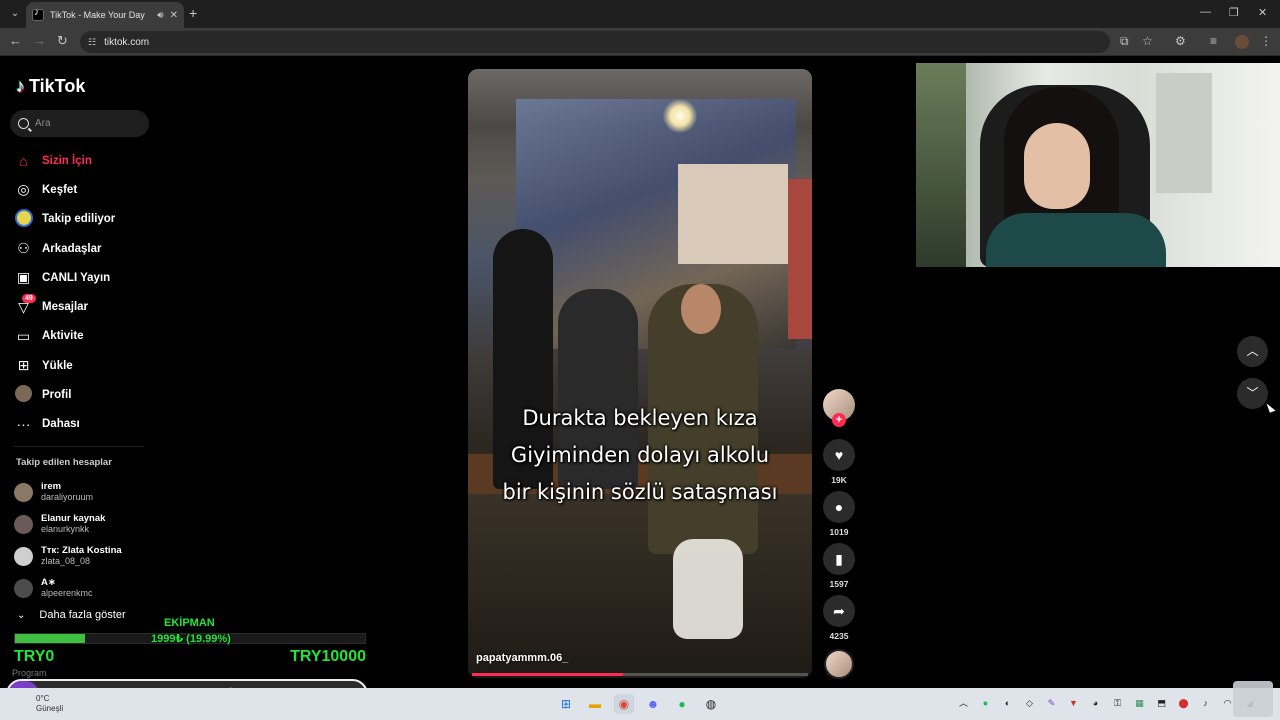 Image resolution: width=1280 pixels, height=720 pixels. Describe the element at coordinates (127, 42) in the screenshot. I see `url-text: tiktok.com` at that location.